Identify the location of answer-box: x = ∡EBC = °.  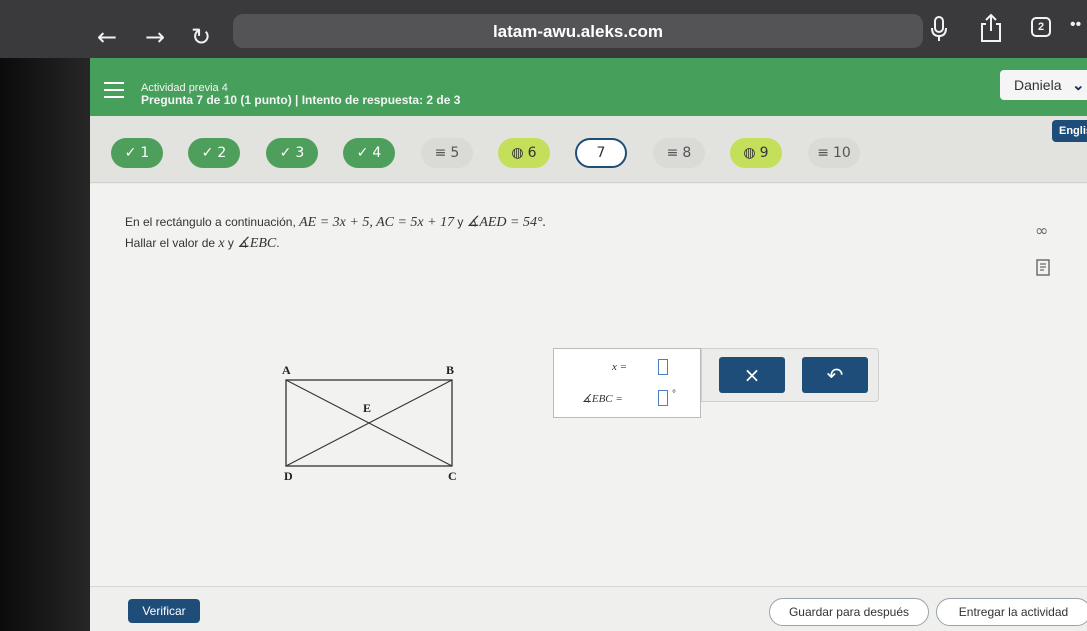
(627, 383).